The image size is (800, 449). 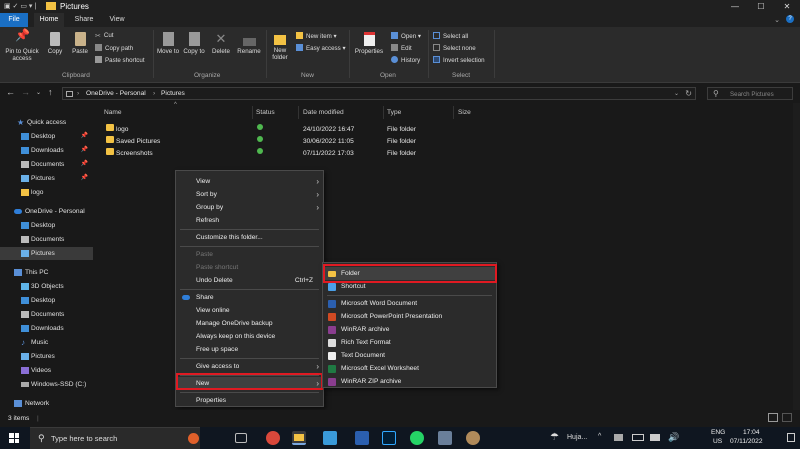 What do you see at coordinates (379, 93) in the screenshot?
I see `address-bar: › OneDrive - Personal › Pictures ⌄ ↻` at bounding box center [379, 93].